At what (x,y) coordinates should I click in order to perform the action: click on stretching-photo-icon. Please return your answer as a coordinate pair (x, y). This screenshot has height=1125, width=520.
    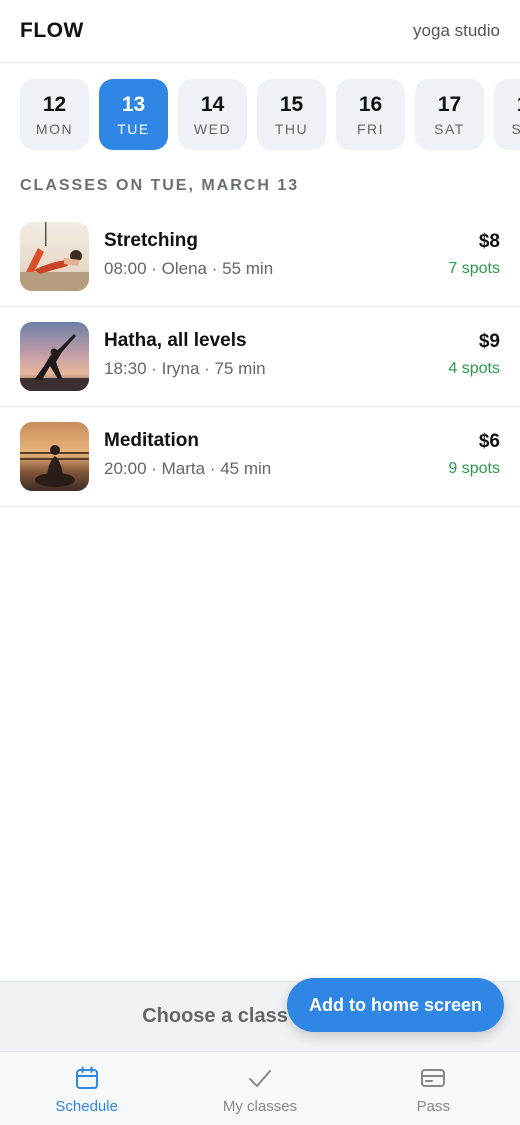
    Looking at the image, I should click on (54, 256).